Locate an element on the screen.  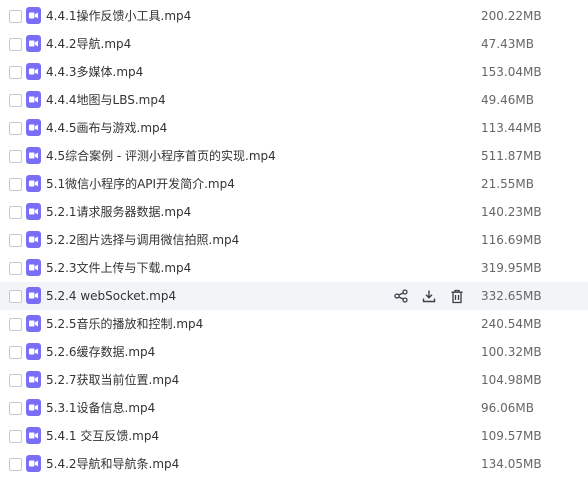
file-name: 4.4.5画布与游戏.mp4 is located at coordinates (106, 128).